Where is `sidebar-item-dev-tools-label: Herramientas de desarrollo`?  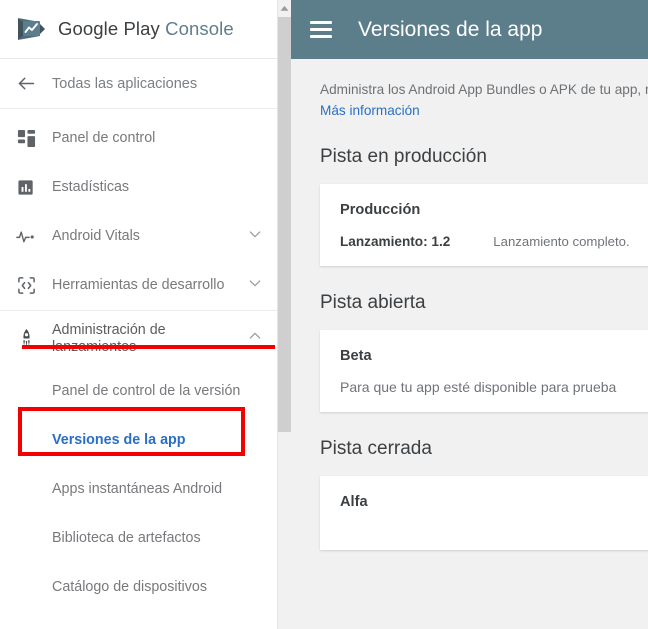
sidebar-item-dev-tools-label: Herramientas de desarrollo is located at coordinates (138, 285).